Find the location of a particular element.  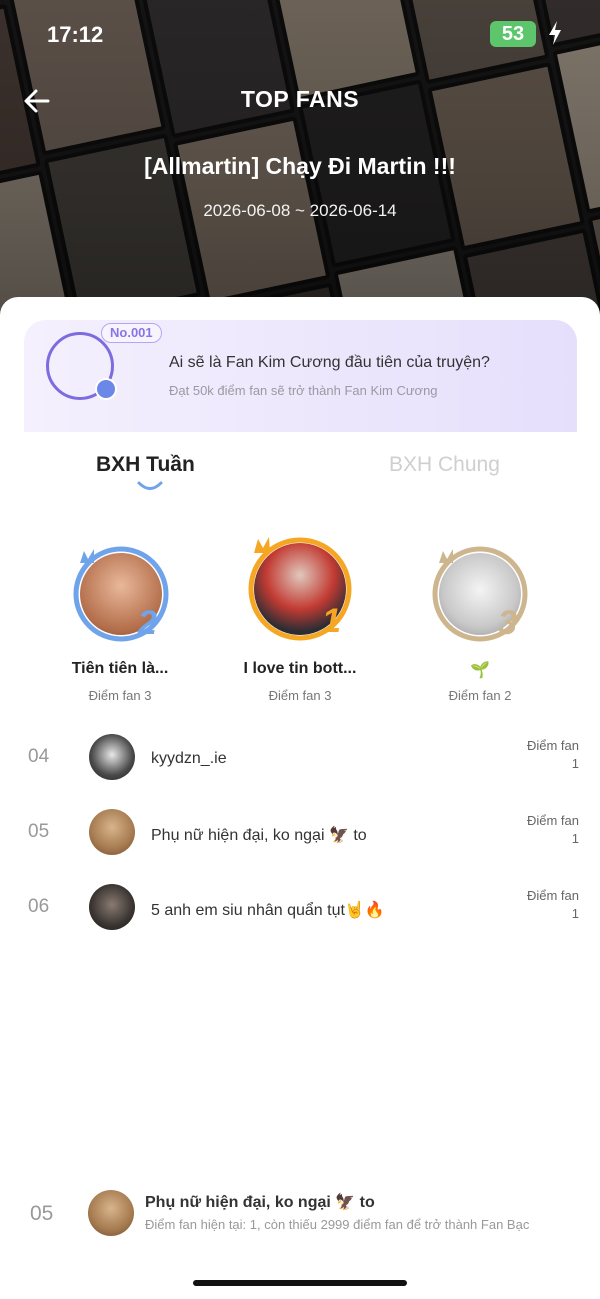

fan-score: Điểm fan 2 is located at coordinates (480, 695).